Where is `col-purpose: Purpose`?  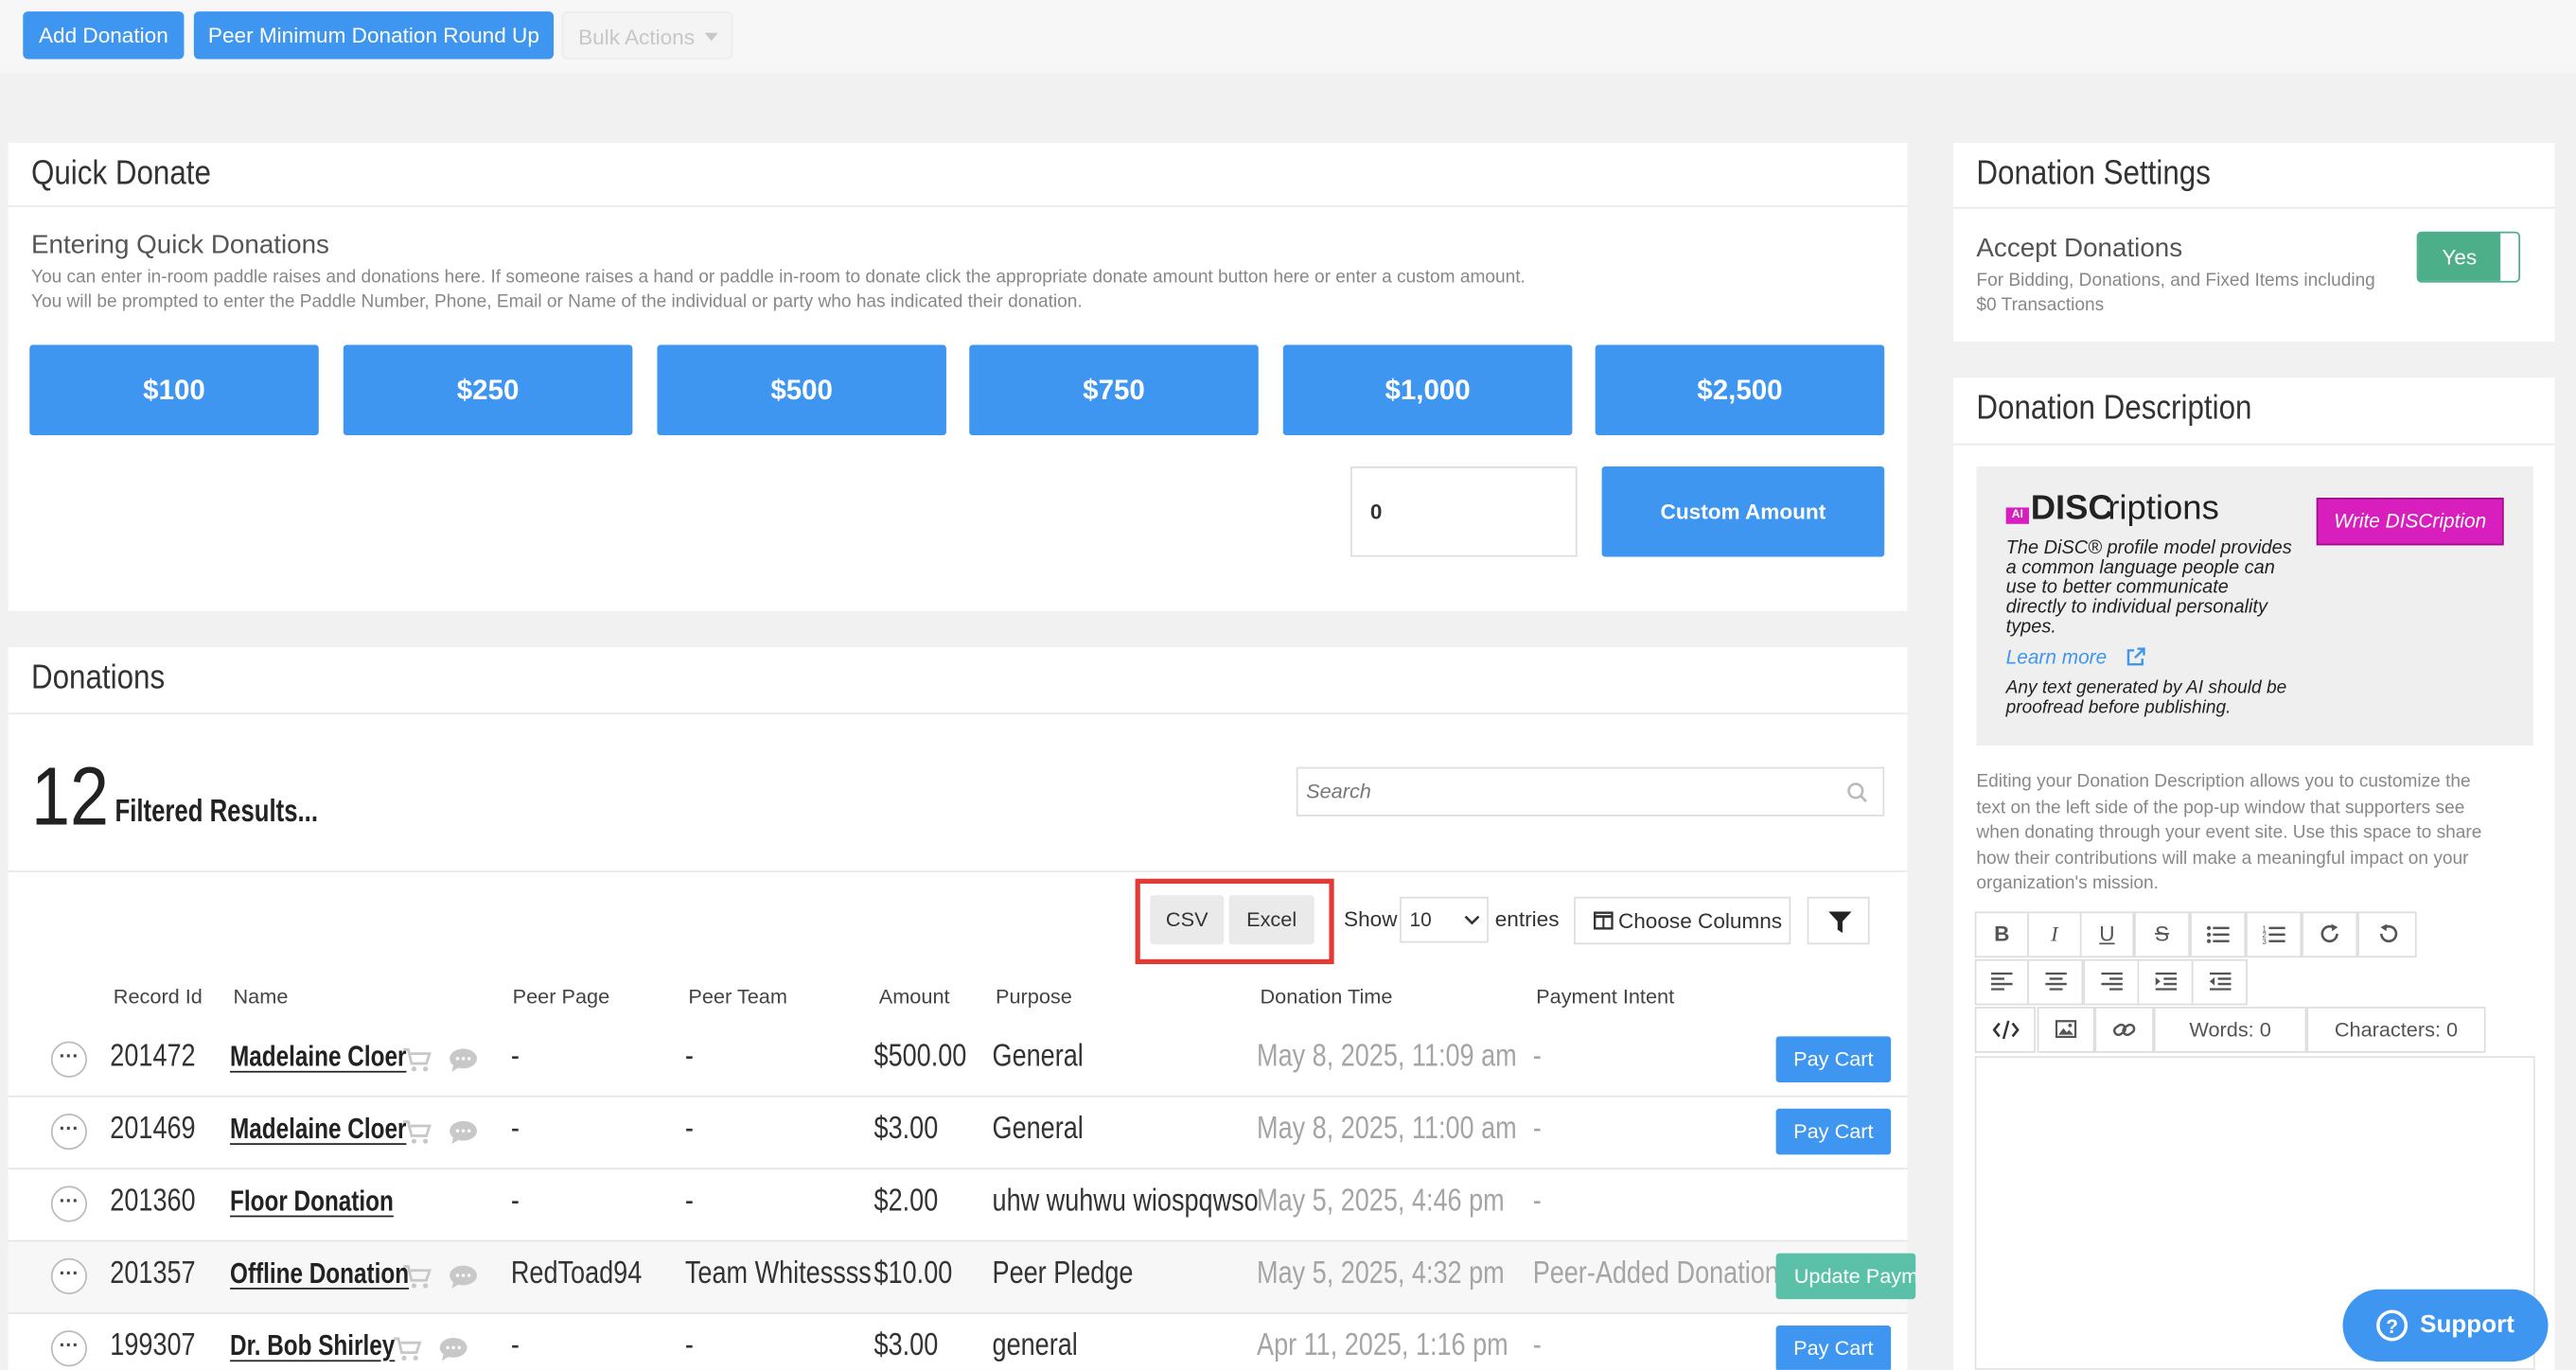 col-purpose: Purpose is located at coordinates (1034, 997).